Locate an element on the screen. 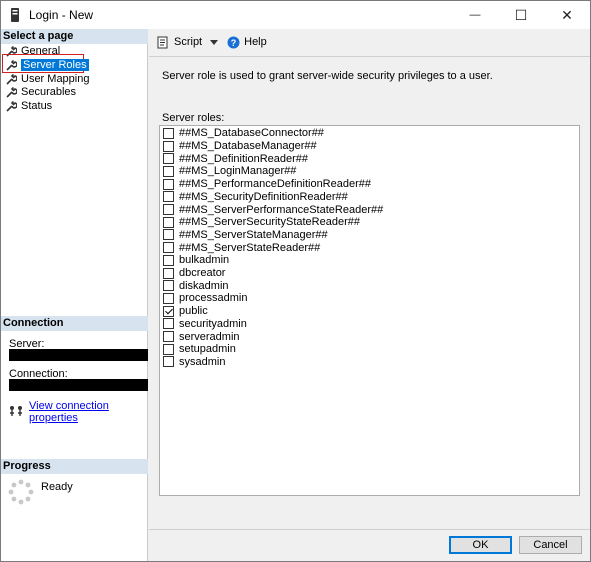 This screenshot has width=591, height=562. help-button: ? Help is located at coordinates (246, 42).